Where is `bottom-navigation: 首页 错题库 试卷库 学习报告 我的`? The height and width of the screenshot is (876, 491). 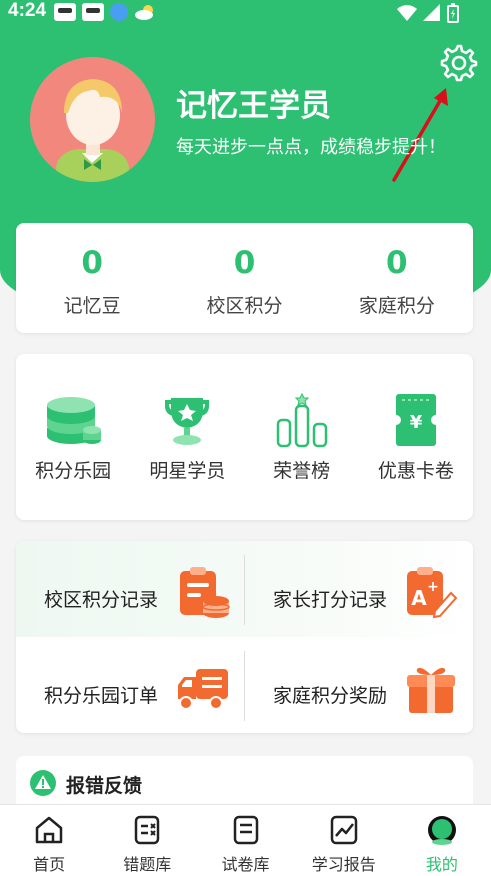 bottom-navigation: 首页 错题库 试卷库 学习报告 我的 is located at coordinates (245, 840).